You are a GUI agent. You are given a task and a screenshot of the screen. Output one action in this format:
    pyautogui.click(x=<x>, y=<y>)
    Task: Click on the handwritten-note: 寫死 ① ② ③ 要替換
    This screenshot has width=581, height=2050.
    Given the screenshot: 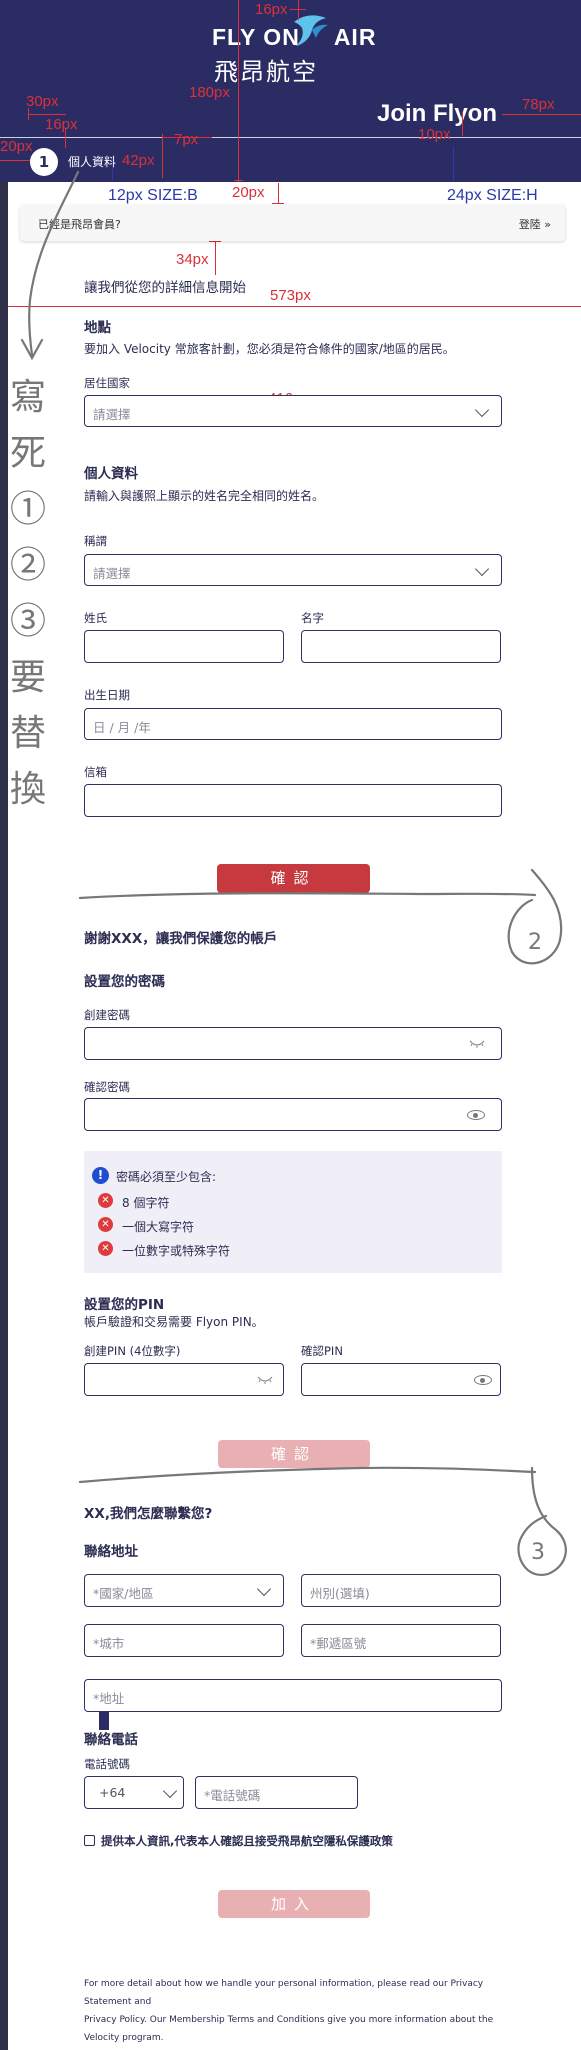 What is the action you would take?
    pyautogui.click(x=28, y=593)
    